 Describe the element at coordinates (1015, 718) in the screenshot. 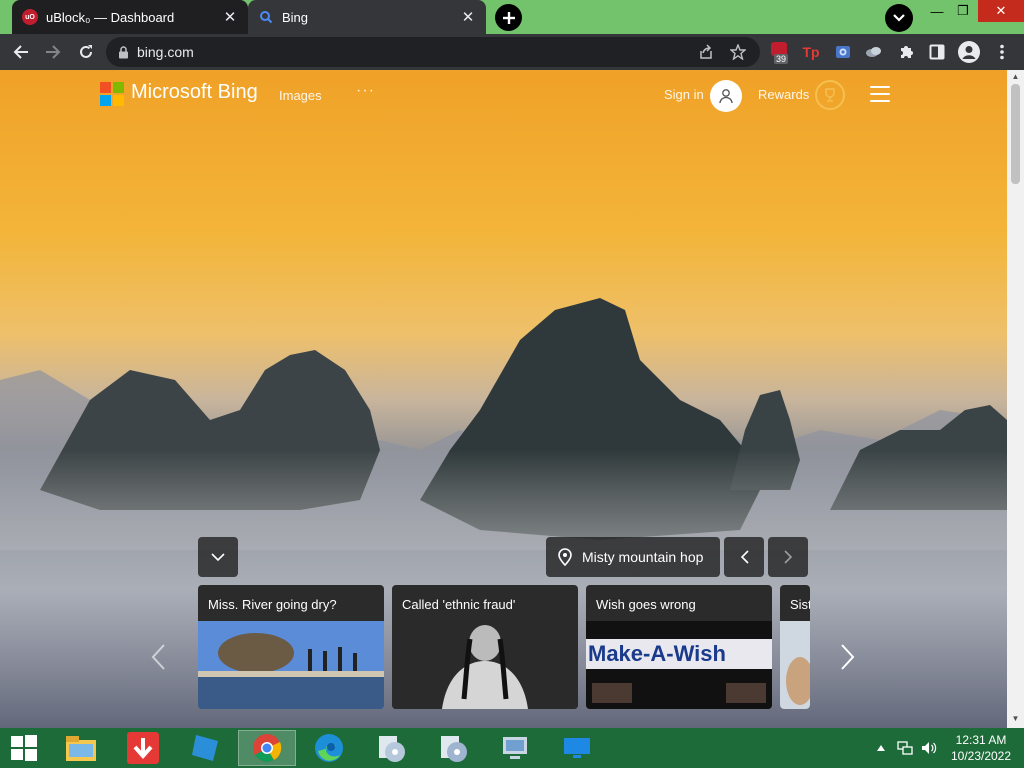

I see `scroll-down-arrow-icon: ▼` at that location.